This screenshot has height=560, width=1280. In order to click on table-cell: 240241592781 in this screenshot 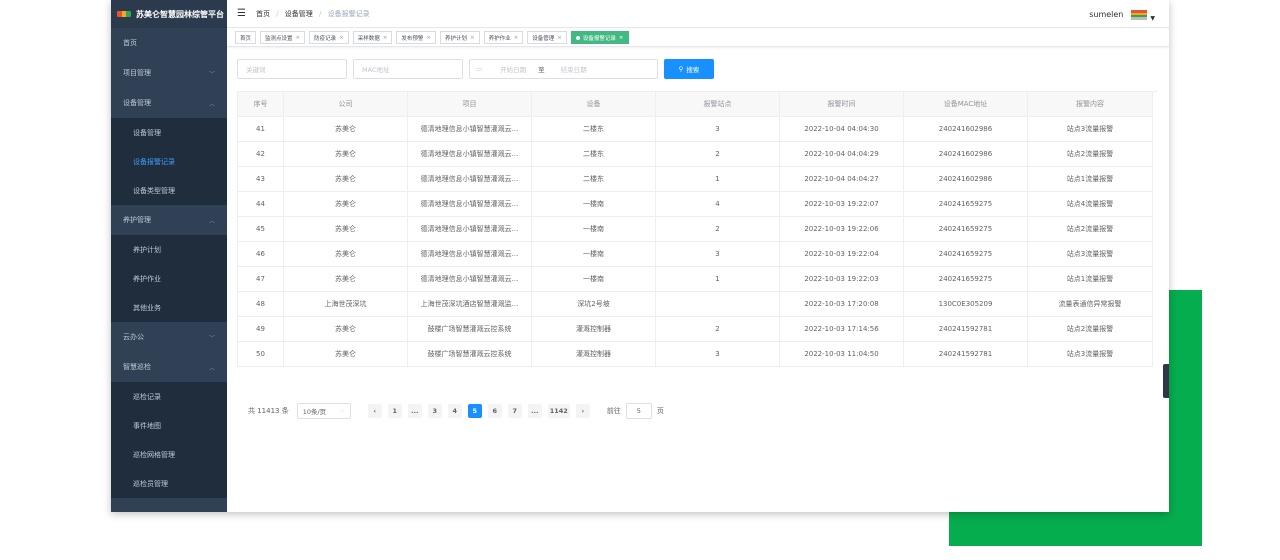, I will do `click(966, 354)`.